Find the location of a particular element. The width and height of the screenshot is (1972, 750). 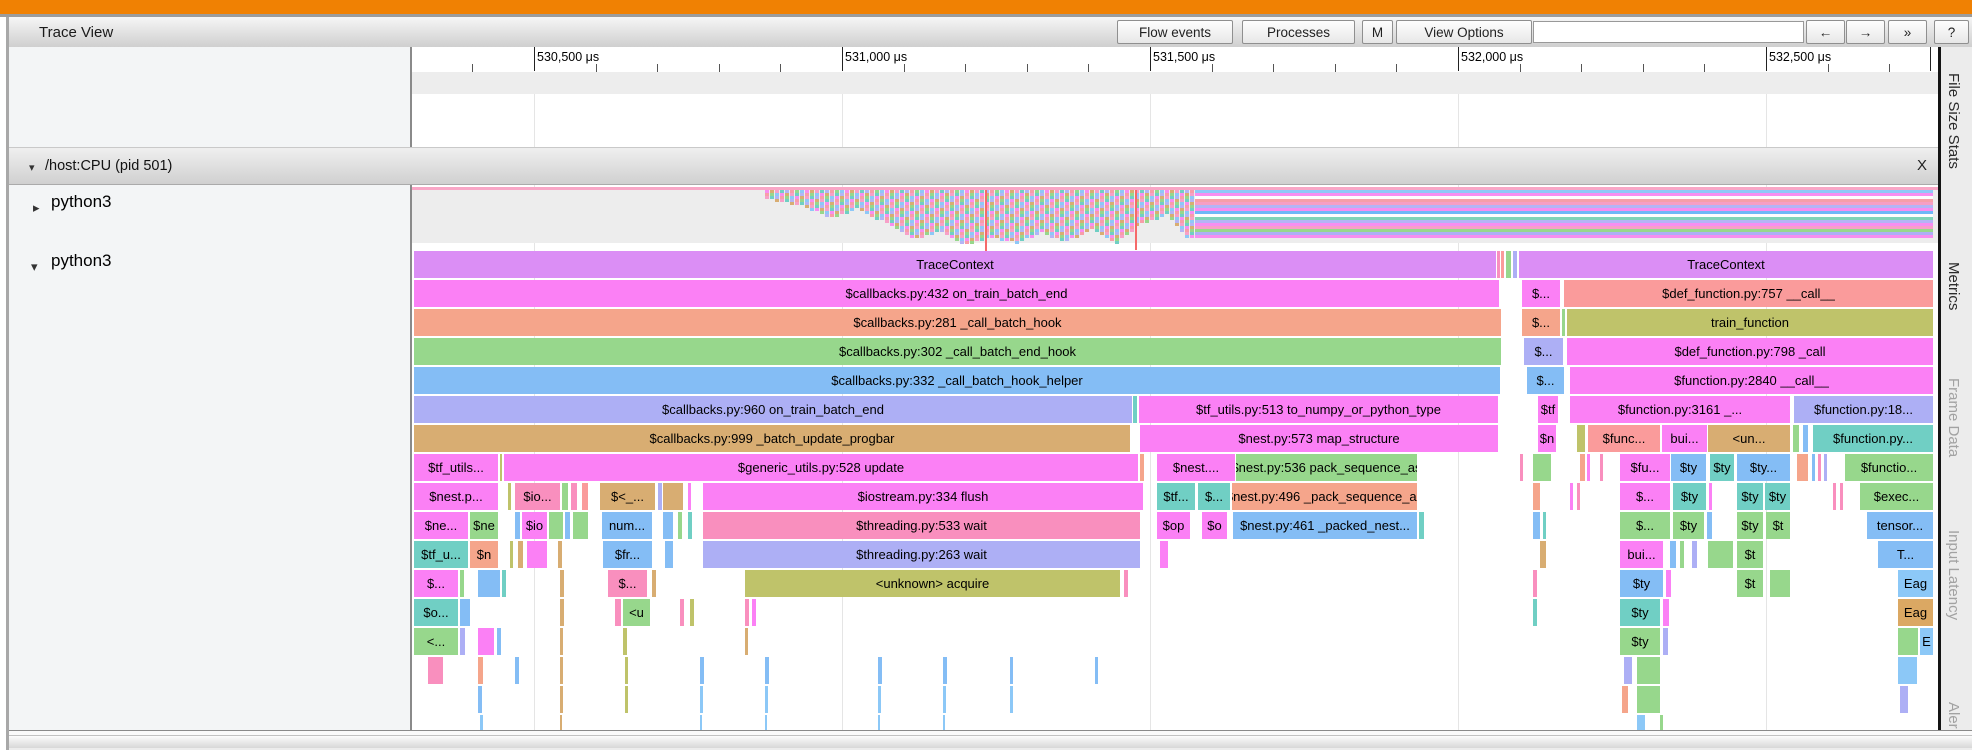

flame-bar: $ne is located at coordinates (484, 525).